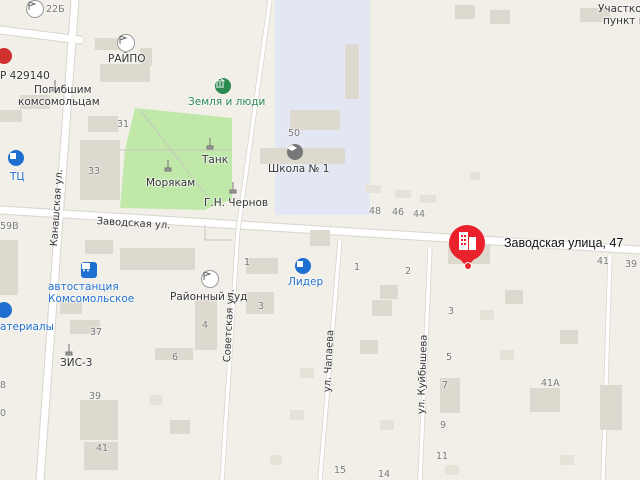 This screenshot has width=640, height=480. I want to click on poi-uchastok: Участко, so click(619, 9).